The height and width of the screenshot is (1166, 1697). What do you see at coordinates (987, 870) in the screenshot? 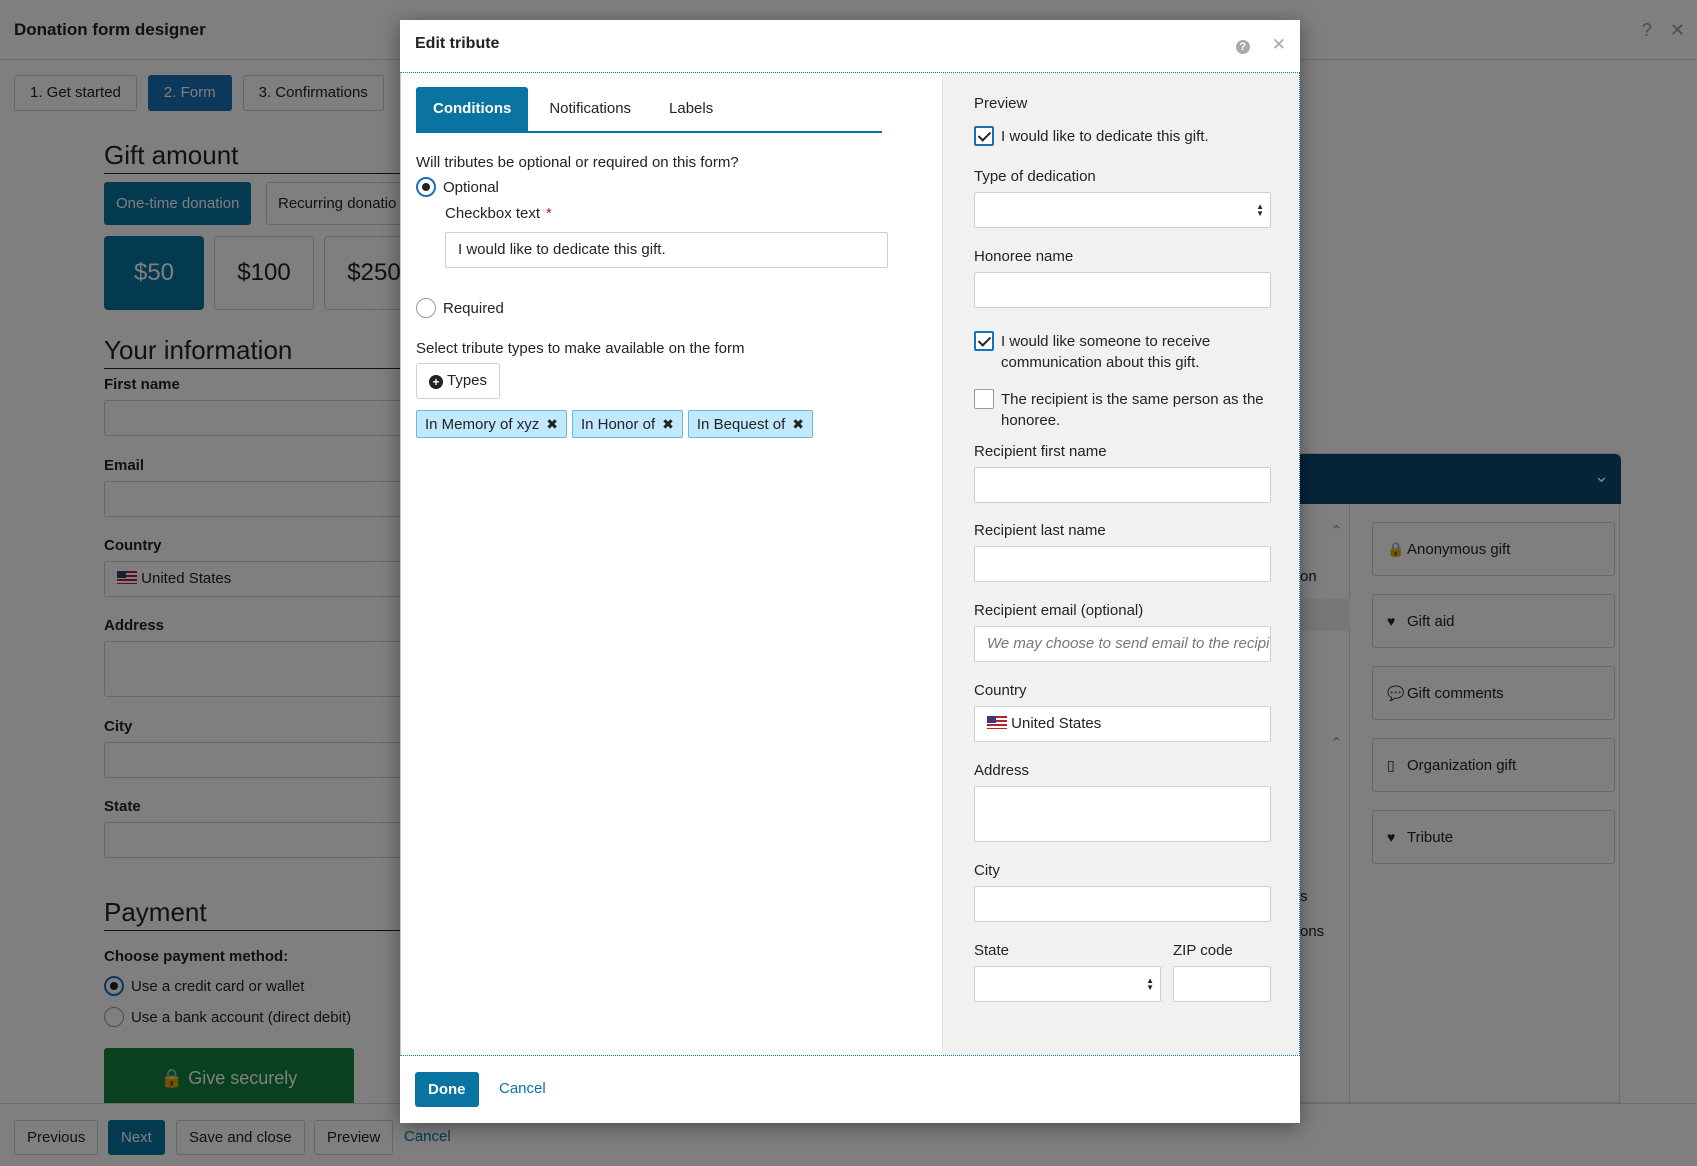
I see `city-label: City` at bounding box center [987, 870].